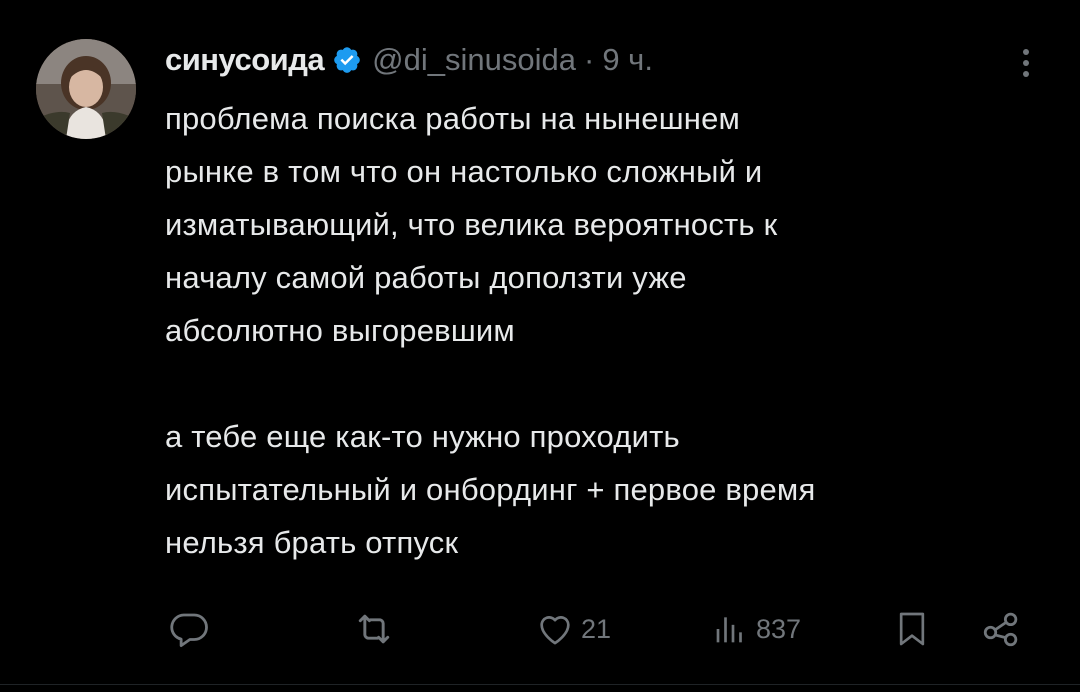 This screenshot has height=692, width=1080. Describe the element at coordinates (596, 628) in the screenshot. I see `like-count: 21` at that location.